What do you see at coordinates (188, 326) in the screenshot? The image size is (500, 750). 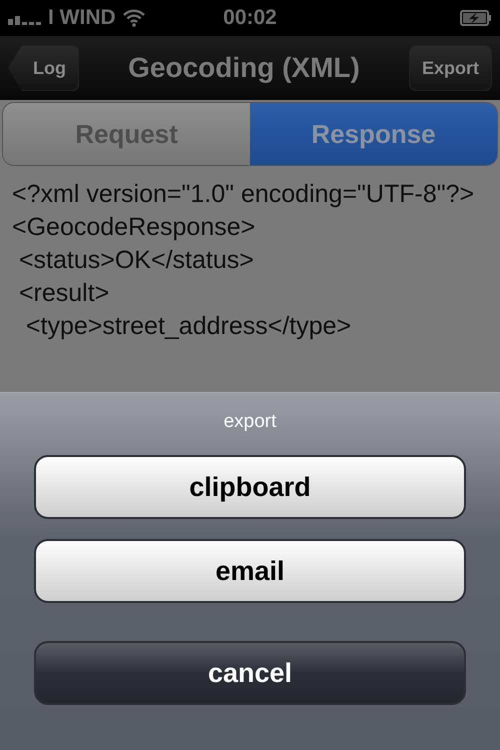 I see `xml-line: <type>street_address</type>` at bounding box center [188, 326].